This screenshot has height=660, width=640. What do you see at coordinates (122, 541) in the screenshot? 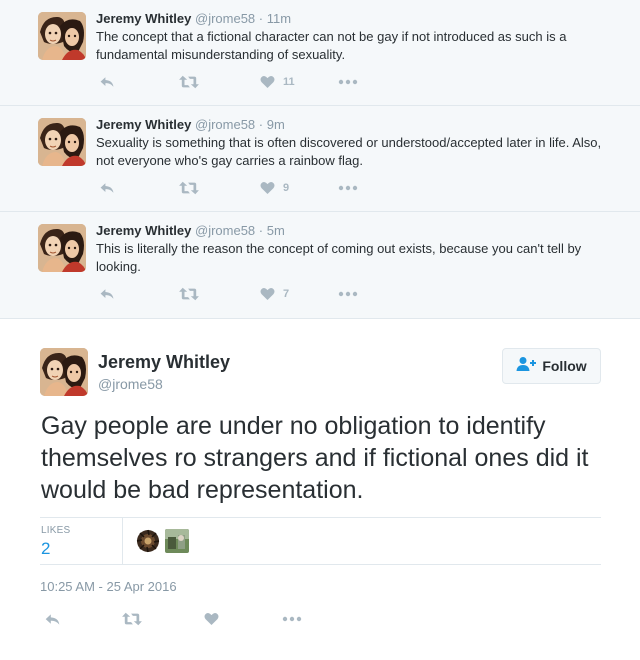
I see `stats-divider` at bounding box center [122, 541].